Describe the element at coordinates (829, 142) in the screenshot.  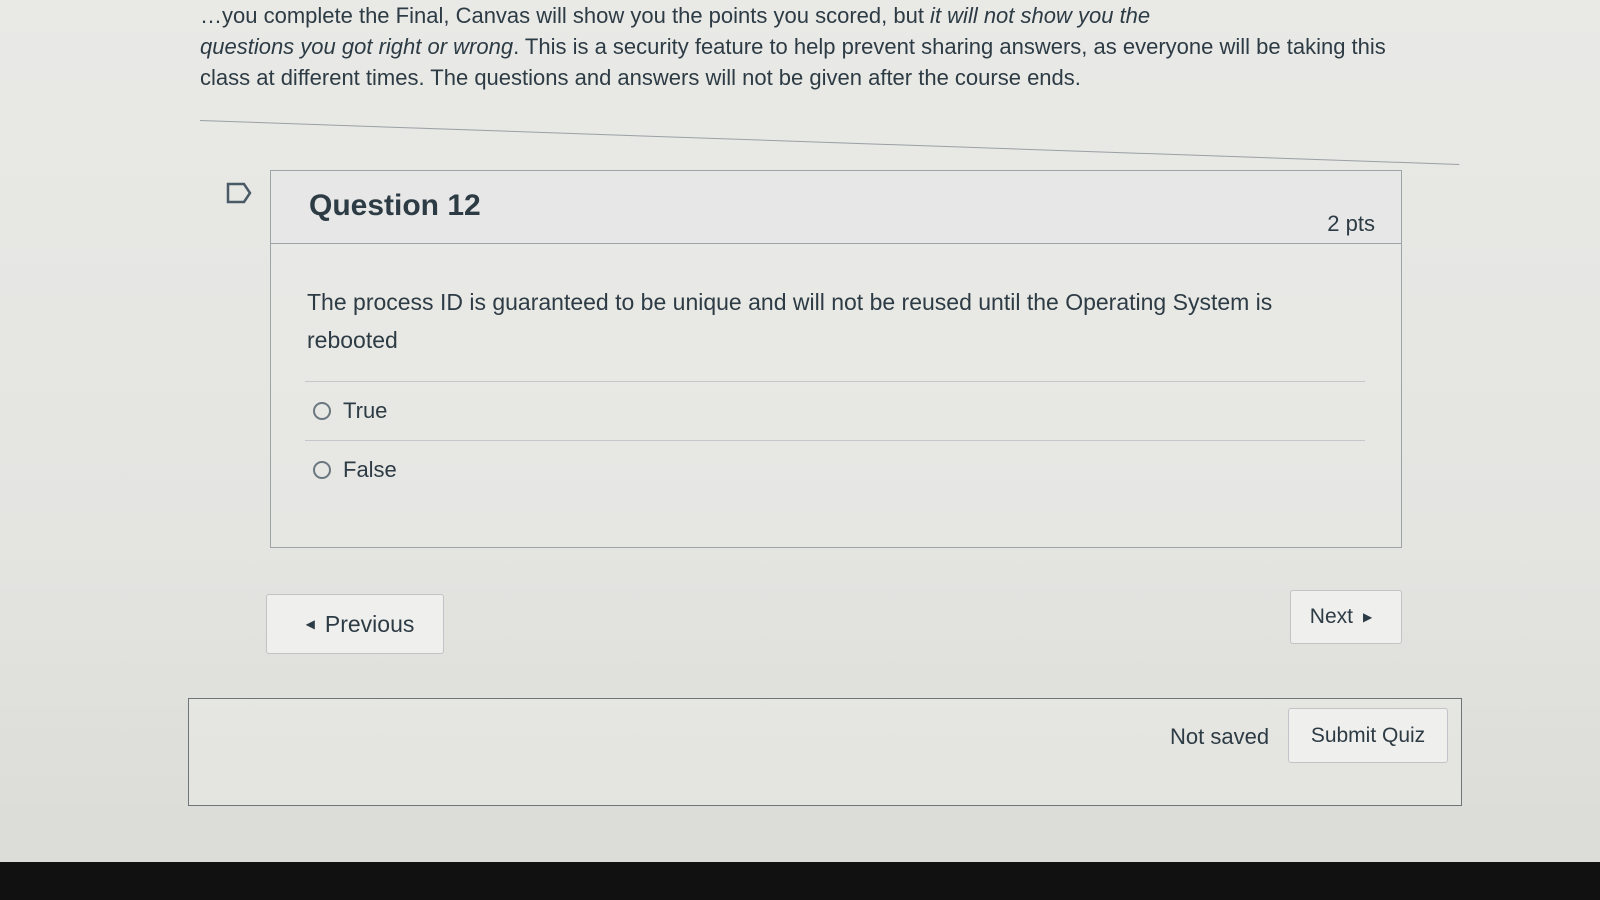
I see `divider` at that location.